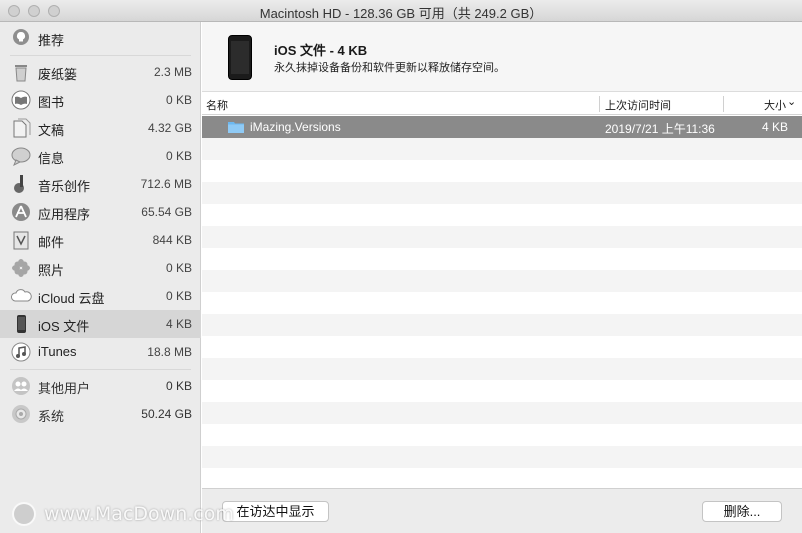  I want to click on books-icon, so click(21, 100).